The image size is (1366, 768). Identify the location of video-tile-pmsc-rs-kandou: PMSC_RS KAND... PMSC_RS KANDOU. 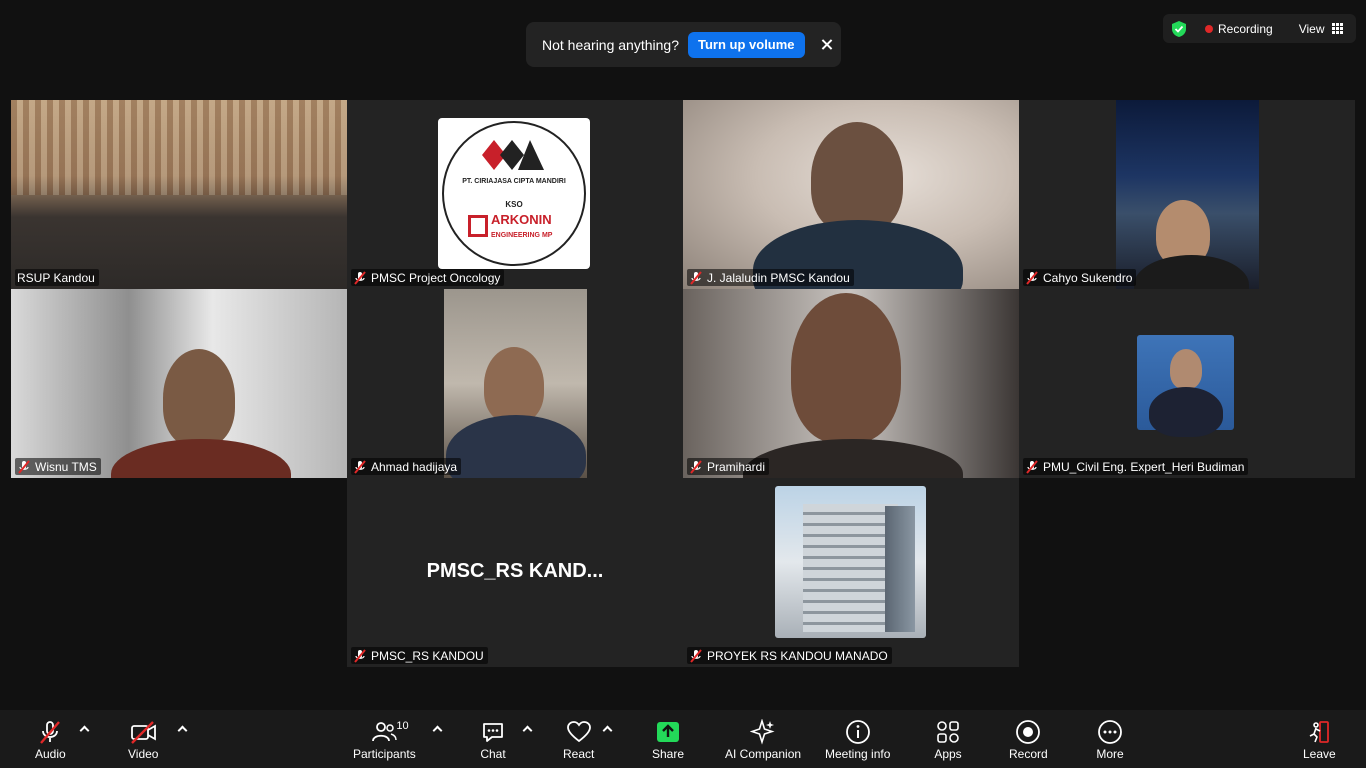
(515, 572).